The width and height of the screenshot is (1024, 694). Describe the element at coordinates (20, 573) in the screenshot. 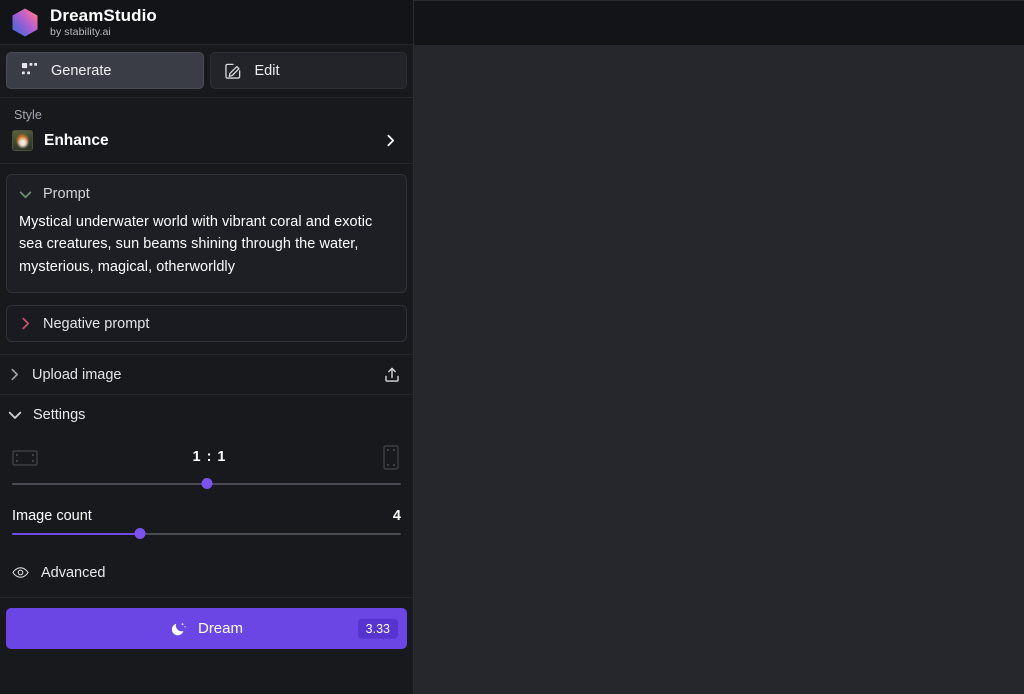

I see `eye-icon` at that location.